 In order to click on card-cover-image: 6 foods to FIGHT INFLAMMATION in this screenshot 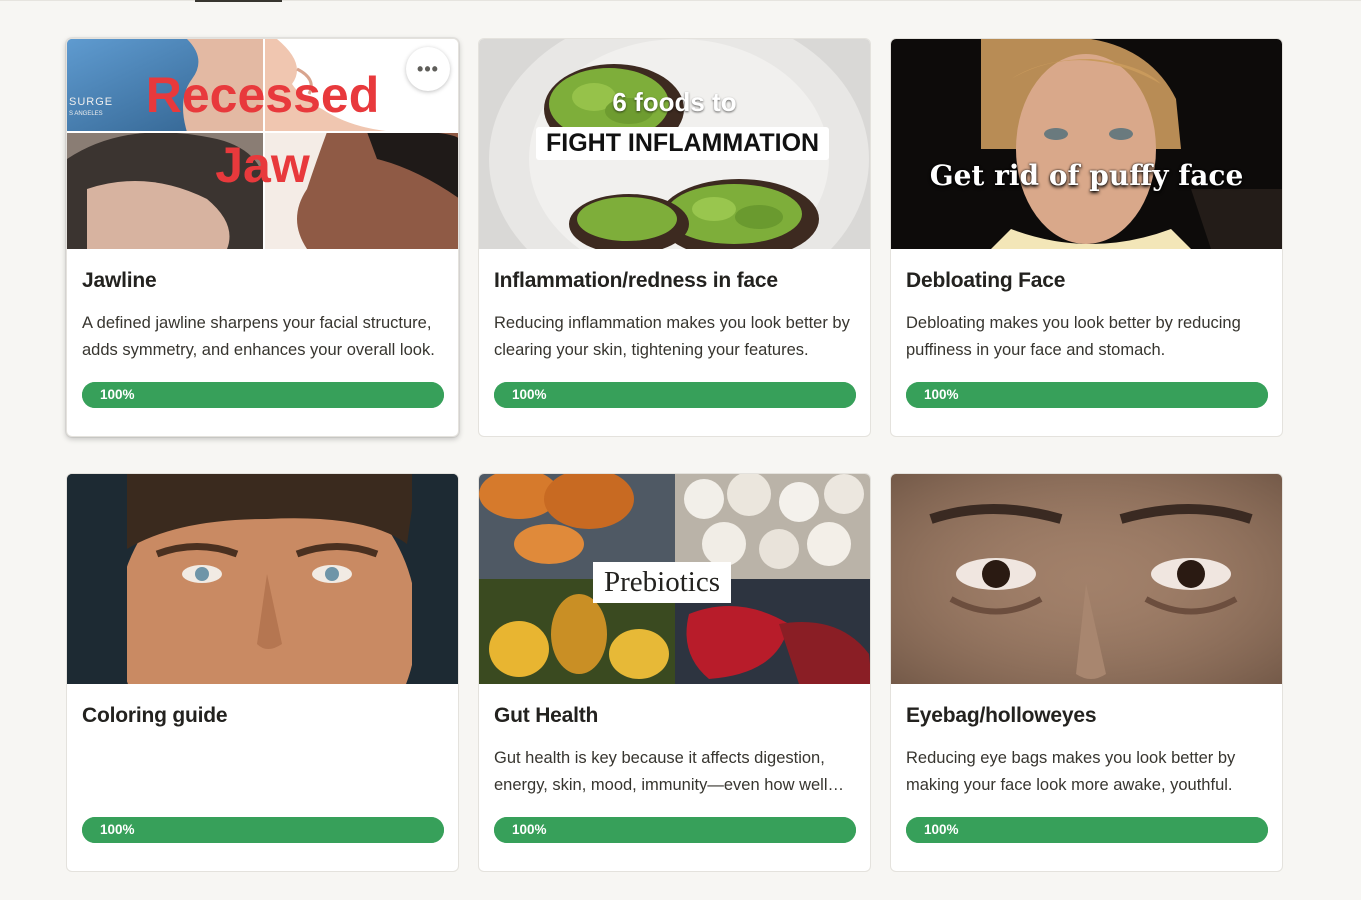, I will do `click(674, 144)`.